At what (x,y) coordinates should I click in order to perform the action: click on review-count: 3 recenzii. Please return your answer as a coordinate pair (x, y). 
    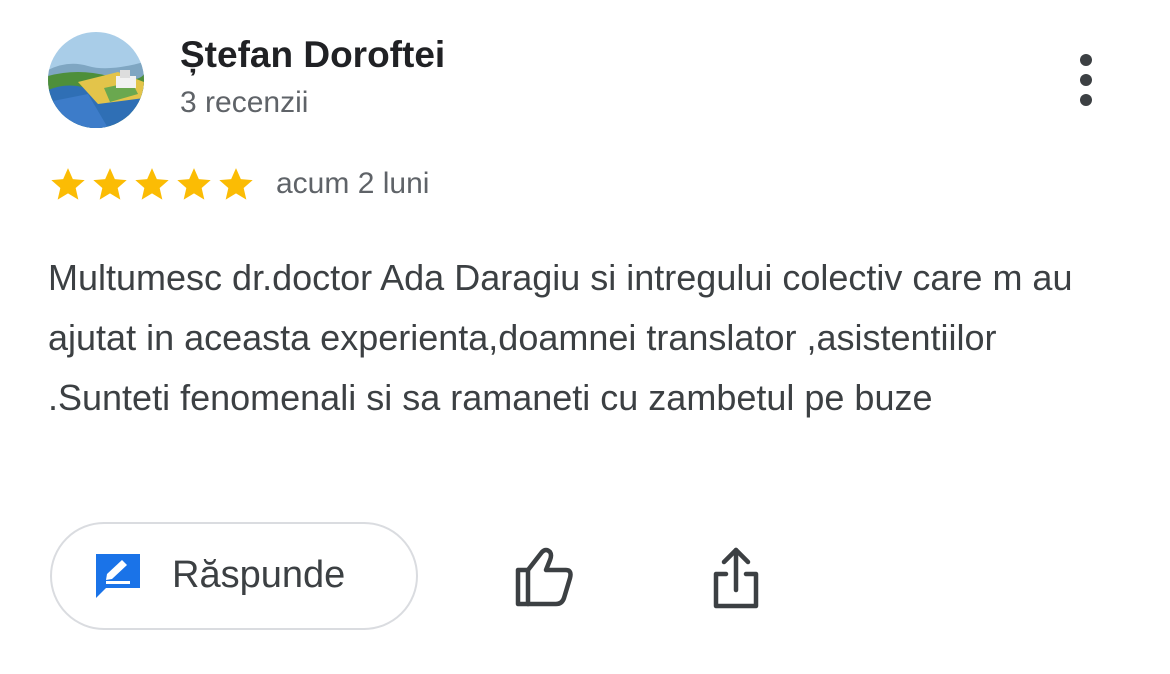
    Looking at the image, I should click on (244, 103).